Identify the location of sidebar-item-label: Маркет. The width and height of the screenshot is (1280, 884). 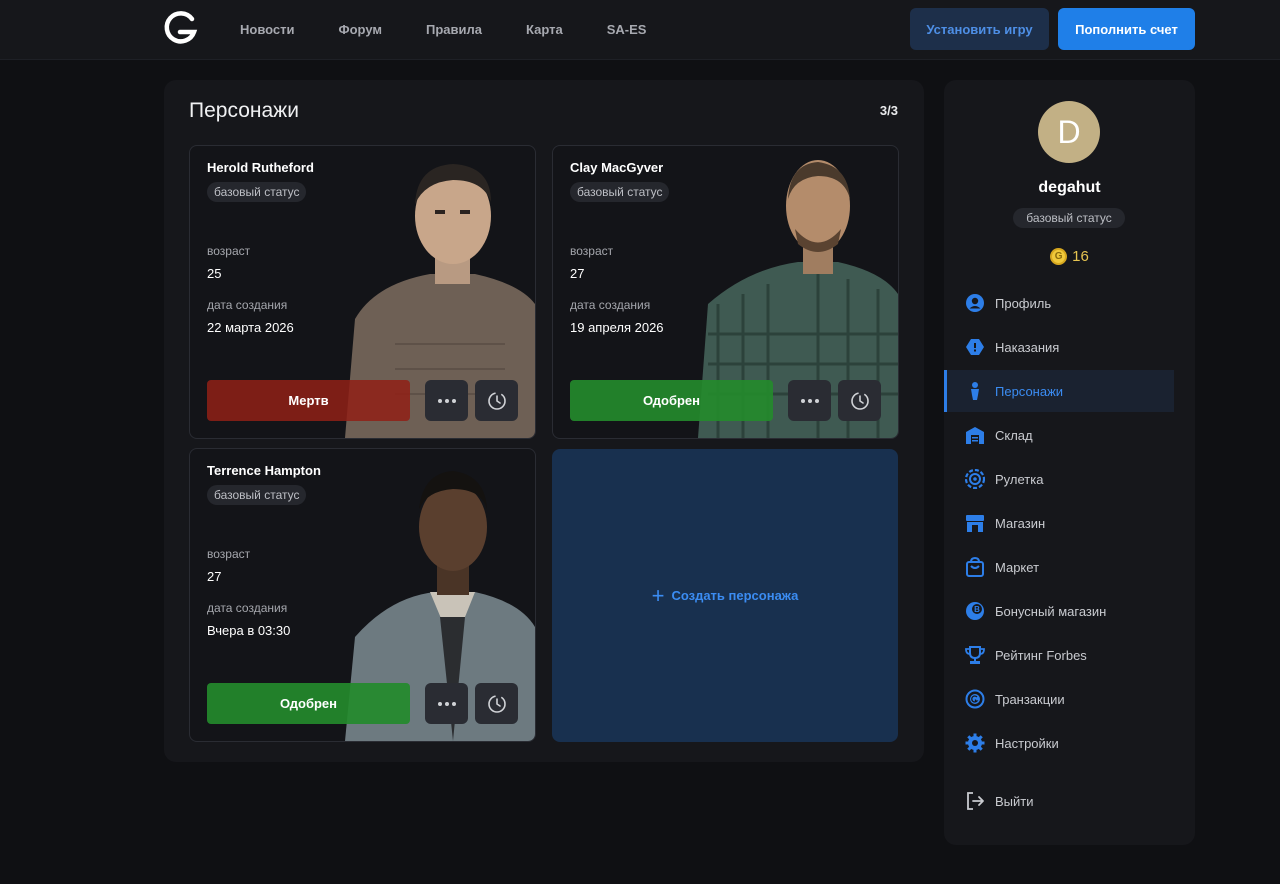
(1017, 567).